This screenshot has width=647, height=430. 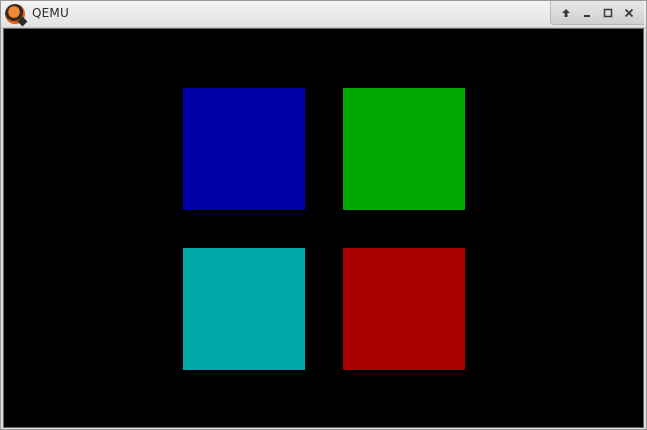 I want to click on red-square, so click(x=404, y=309).